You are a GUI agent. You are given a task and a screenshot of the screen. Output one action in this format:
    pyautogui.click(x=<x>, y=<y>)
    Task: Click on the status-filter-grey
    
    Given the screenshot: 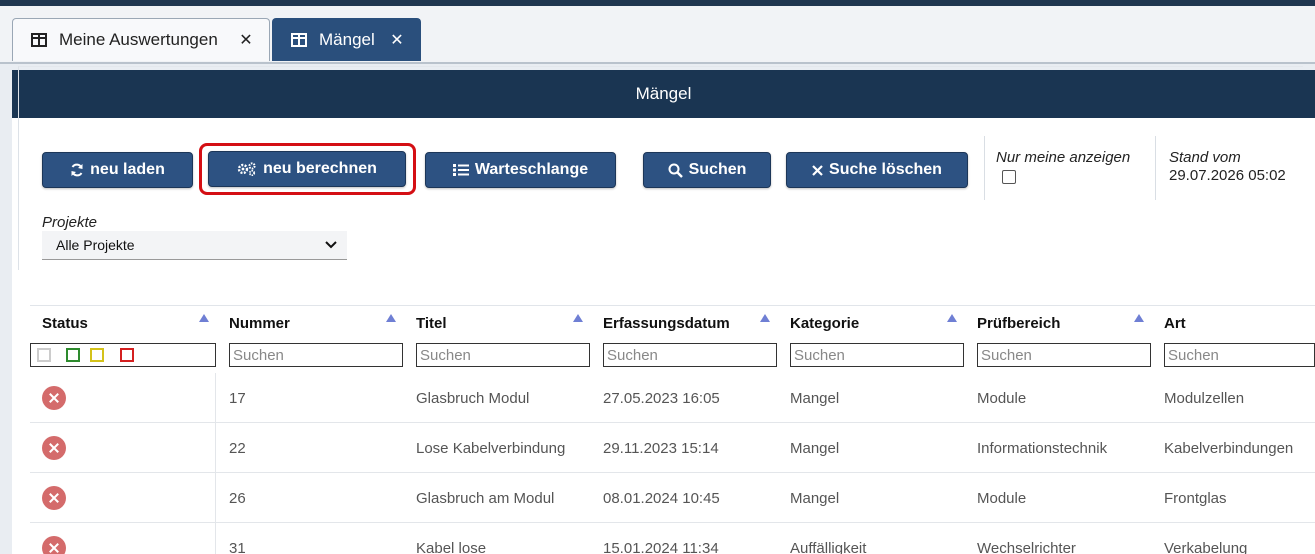 What is the action you would take?
    pyautogui.click(x=44, y=355)
    